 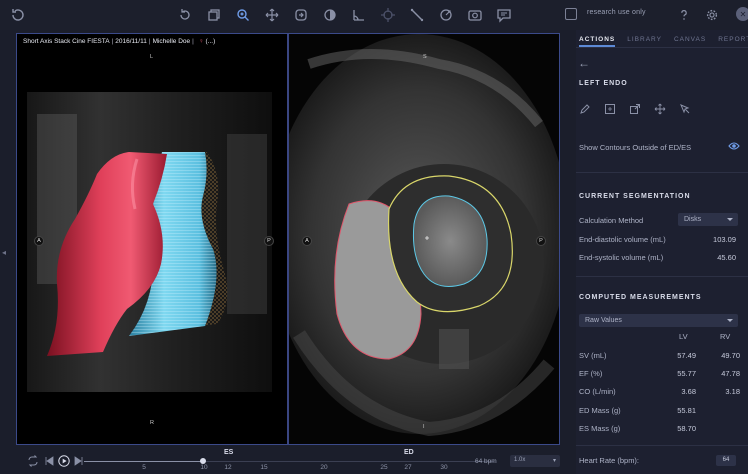 What do you see at coordinates (554, 461) in the screenshot?
I see `chevron-down-icon: ▾` at bounding box center [554, 461].